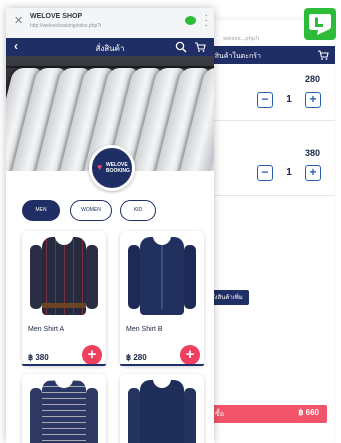 The image size is (341, 443). What do you see at coordinates (144, 329) in the screenshot?
I see `product-name: Men Shirt B` at bounding box center [144, 329].